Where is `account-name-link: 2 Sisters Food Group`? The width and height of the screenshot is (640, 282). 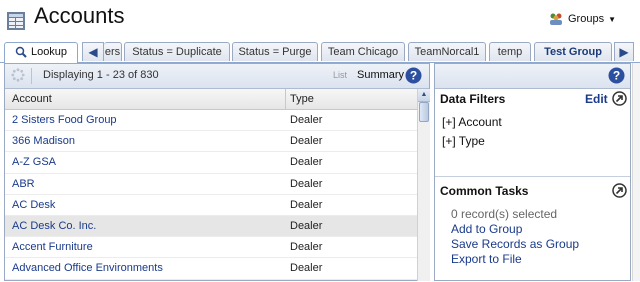
account-name-link: 2 Sisters Food Group is located at coordinates (64, 120).